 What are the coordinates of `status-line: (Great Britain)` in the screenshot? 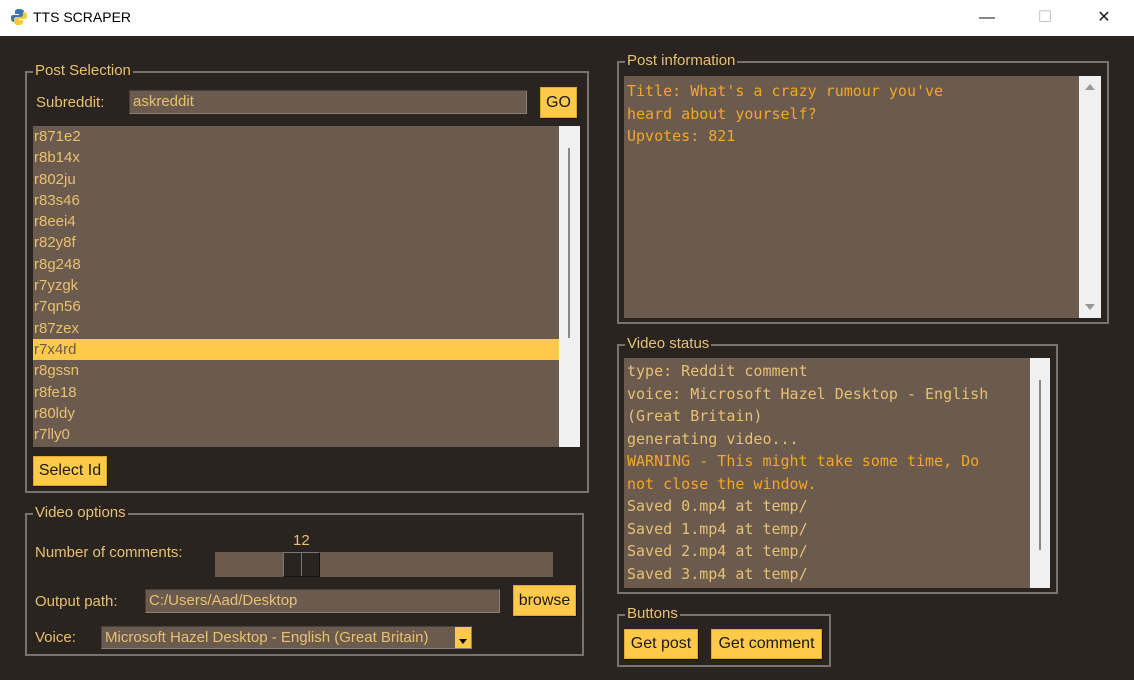 It's located at (695, 416).